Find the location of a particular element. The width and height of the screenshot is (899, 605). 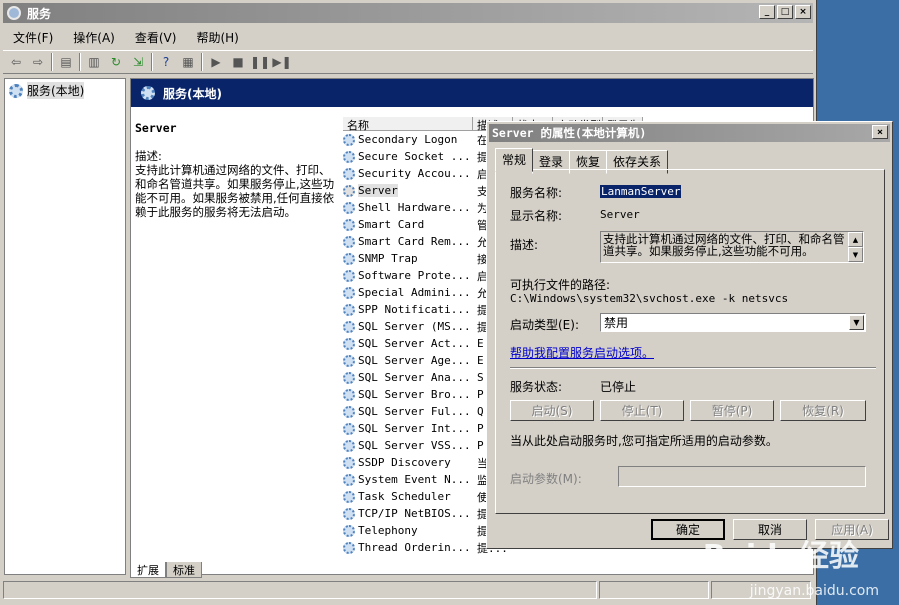

row-name-cell: Task Scheduler is located at coordinates (408, 496).